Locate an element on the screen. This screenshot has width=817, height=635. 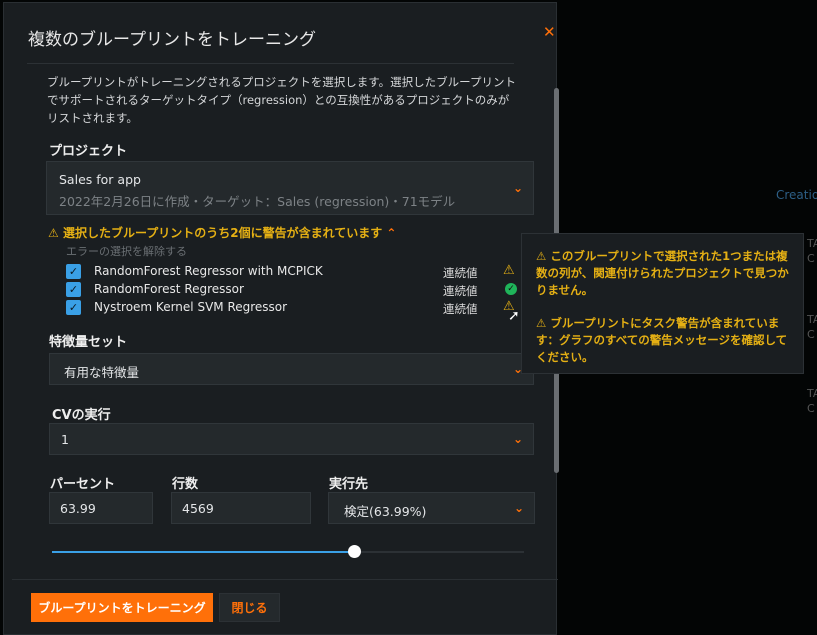
run-on-value: 検定(63.99%) is located at coordinates (385, 511).